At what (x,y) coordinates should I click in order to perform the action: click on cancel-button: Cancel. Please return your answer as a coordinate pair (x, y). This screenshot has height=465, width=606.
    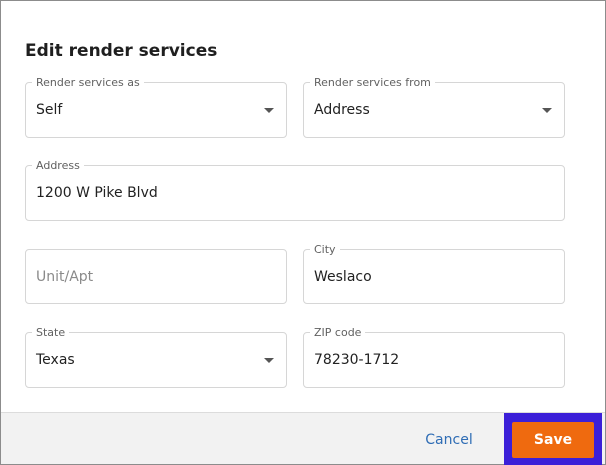
    Looking at the image, I should click on (449, 440).